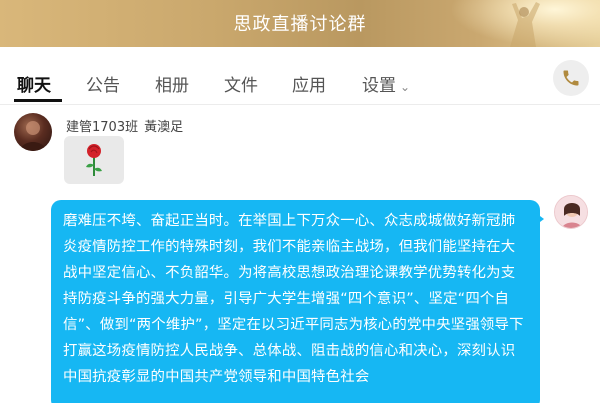 This screenshot has width=600, height=403. Describe the element at coordinates (309, 83) in the screenshot. I see `tab-apps: 应用` at that location.